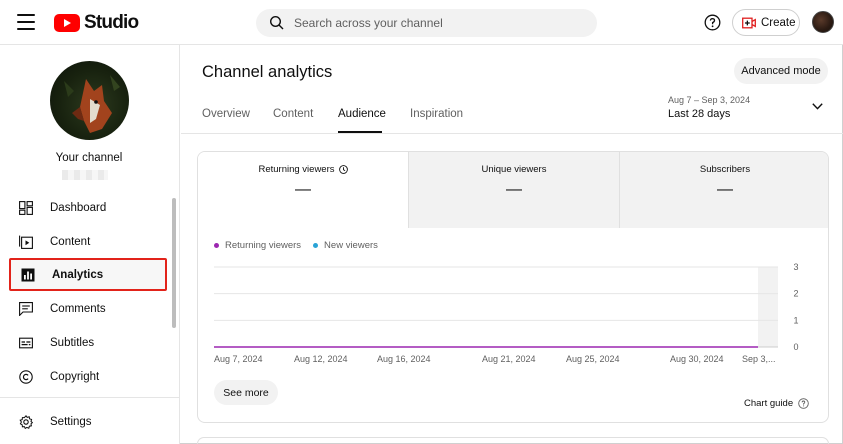 This screenshot has width=843, height=444. I want to click on legend-item-returning: Returning viewers, so click(257, 245).